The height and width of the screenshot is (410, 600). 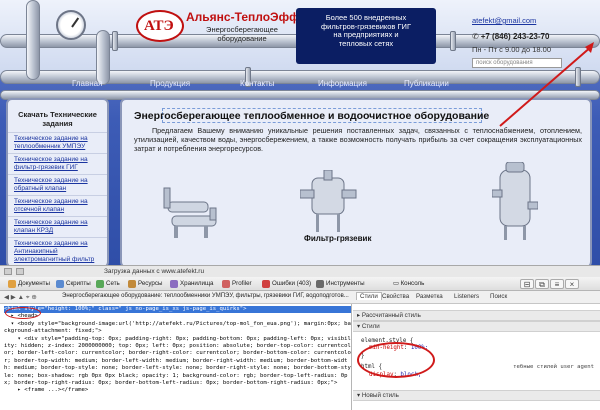 What do you see at coordinates (330, 203) in the screenshot?
I see `mud-filter-image` at bounding box center [330, 203].